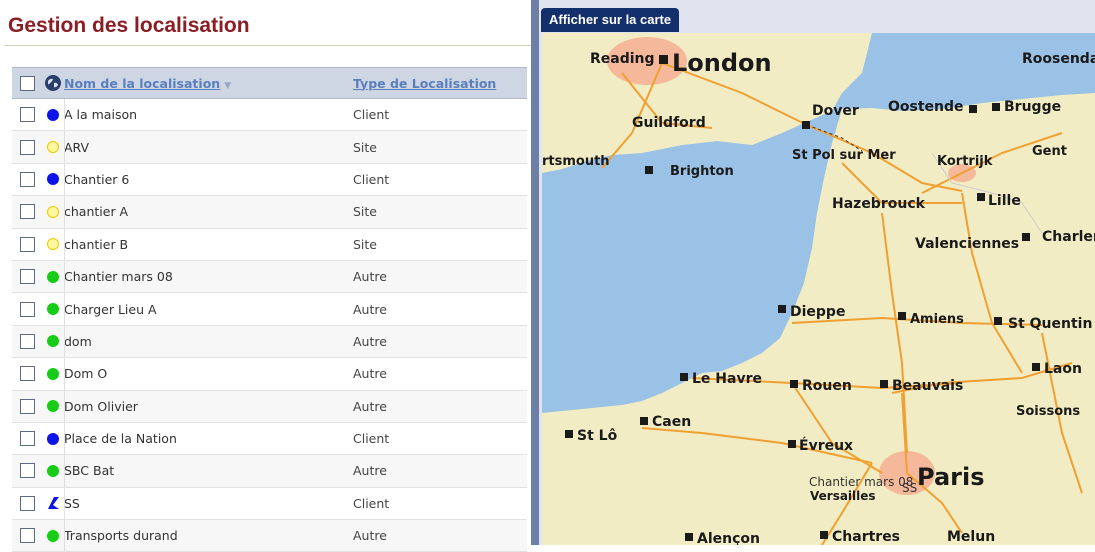 The width and height of the screenshot is (1095, 552). I want to click on table-row: Dom O Autre, so click(269, 374).